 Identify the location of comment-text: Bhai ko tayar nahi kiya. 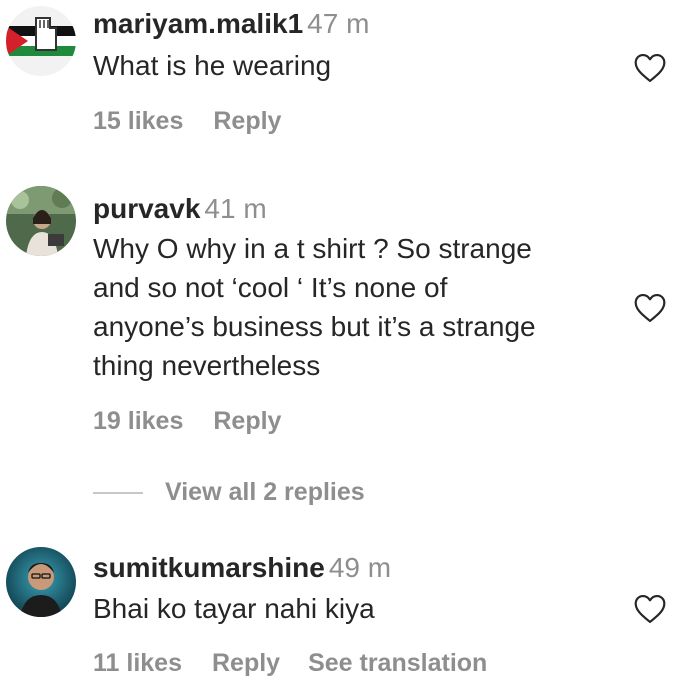
(353, 608).